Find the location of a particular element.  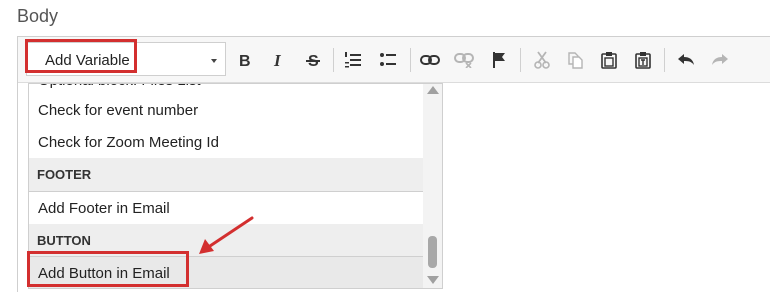

paste-button is located at coordinates (609, 60).